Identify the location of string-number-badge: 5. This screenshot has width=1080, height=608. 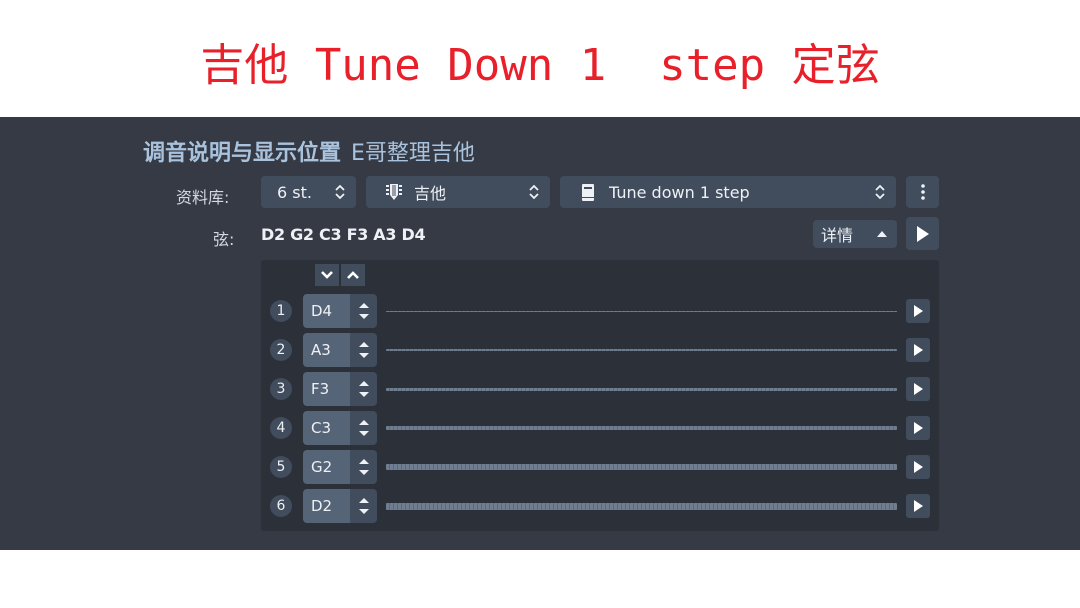
(281, 467).